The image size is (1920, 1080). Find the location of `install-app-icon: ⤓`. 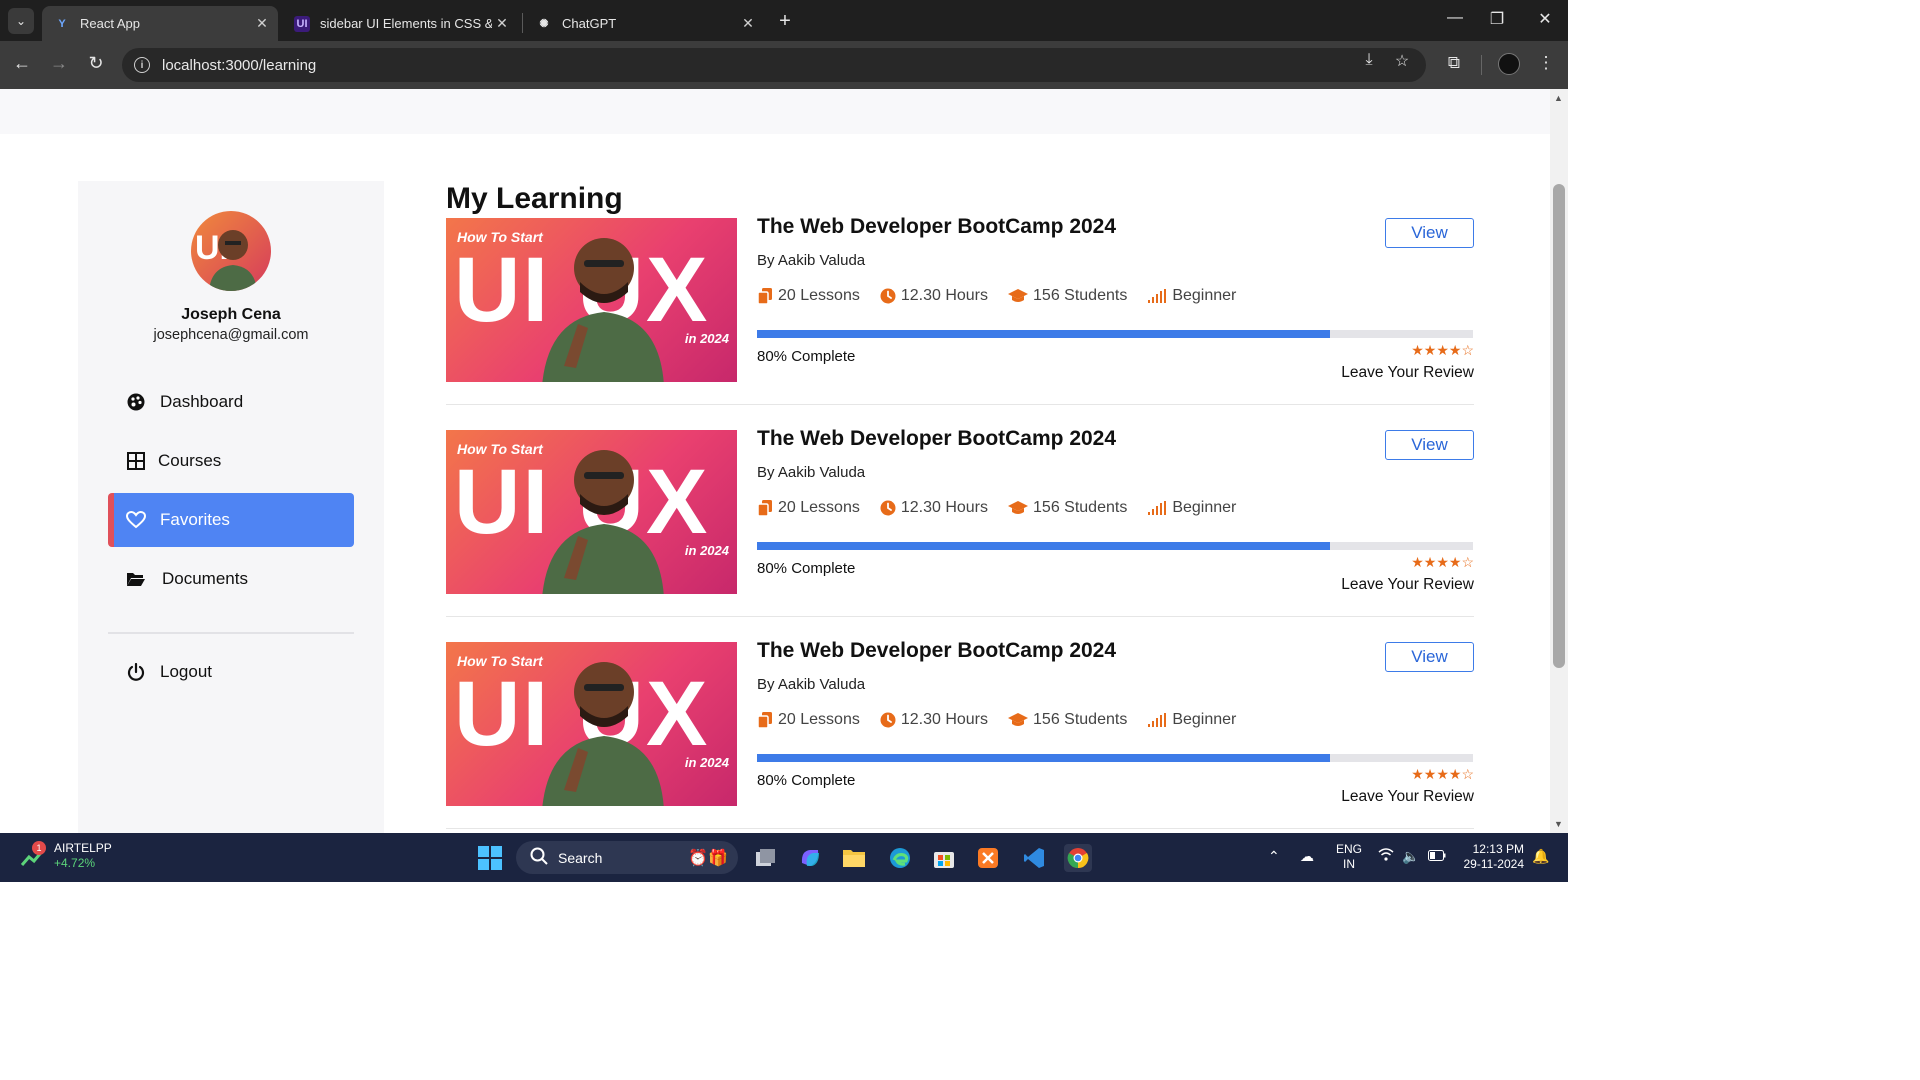

install-app-icon: ⤓ is located at coordinates (1369, 60).